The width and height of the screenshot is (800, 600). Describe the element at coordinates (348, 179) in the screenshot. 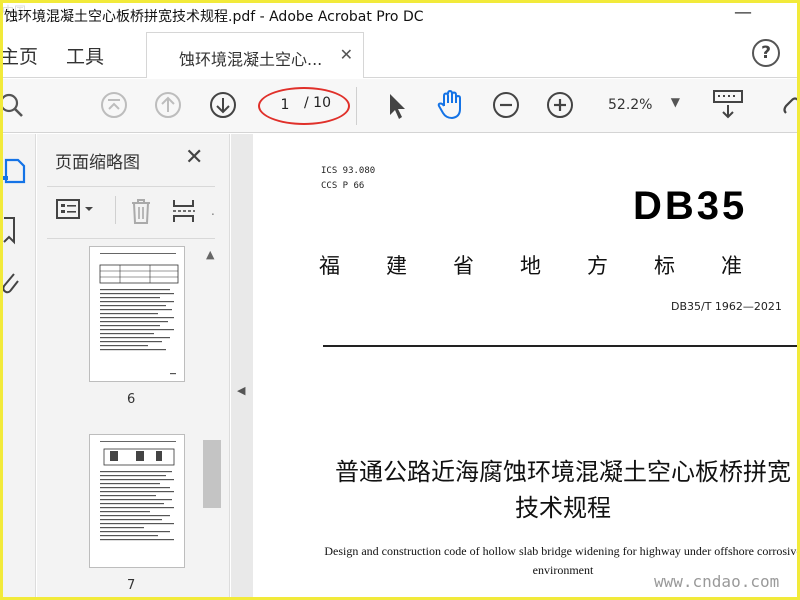

I see `classification-codes: ICS 93.080 CCS P 66` at that location.